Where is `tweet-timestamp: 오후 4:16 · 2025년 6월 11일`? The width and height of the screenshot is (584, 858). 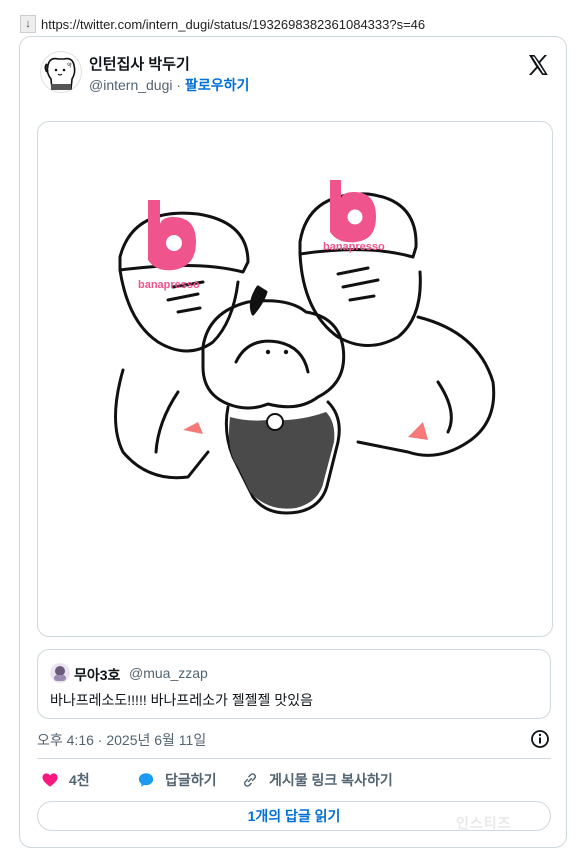
tweet-timestamp: 오후 4:16 · 2025년 6월 11일 is located at coordinates (121, 740).